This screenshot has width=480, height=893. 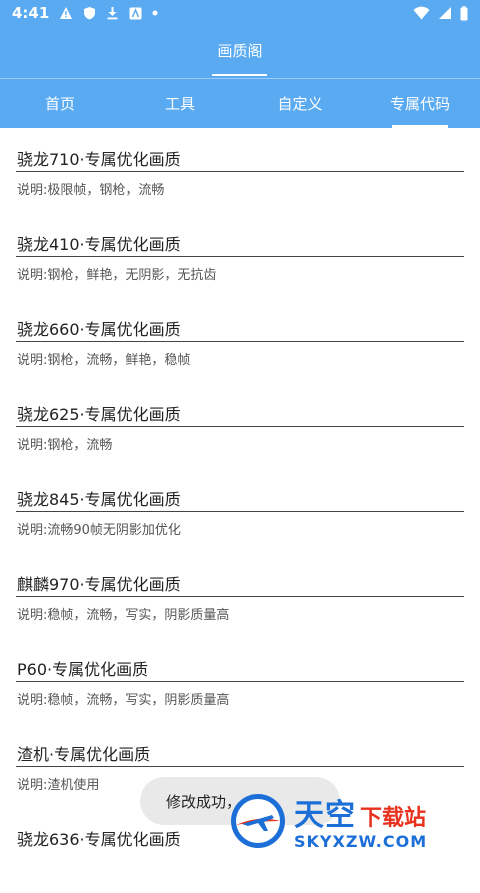 What do you see at coordinates (65, 445) in the screenshot?
I see `item-desc: 说明:钢枪，流畅` at bounding box center [65, 445].